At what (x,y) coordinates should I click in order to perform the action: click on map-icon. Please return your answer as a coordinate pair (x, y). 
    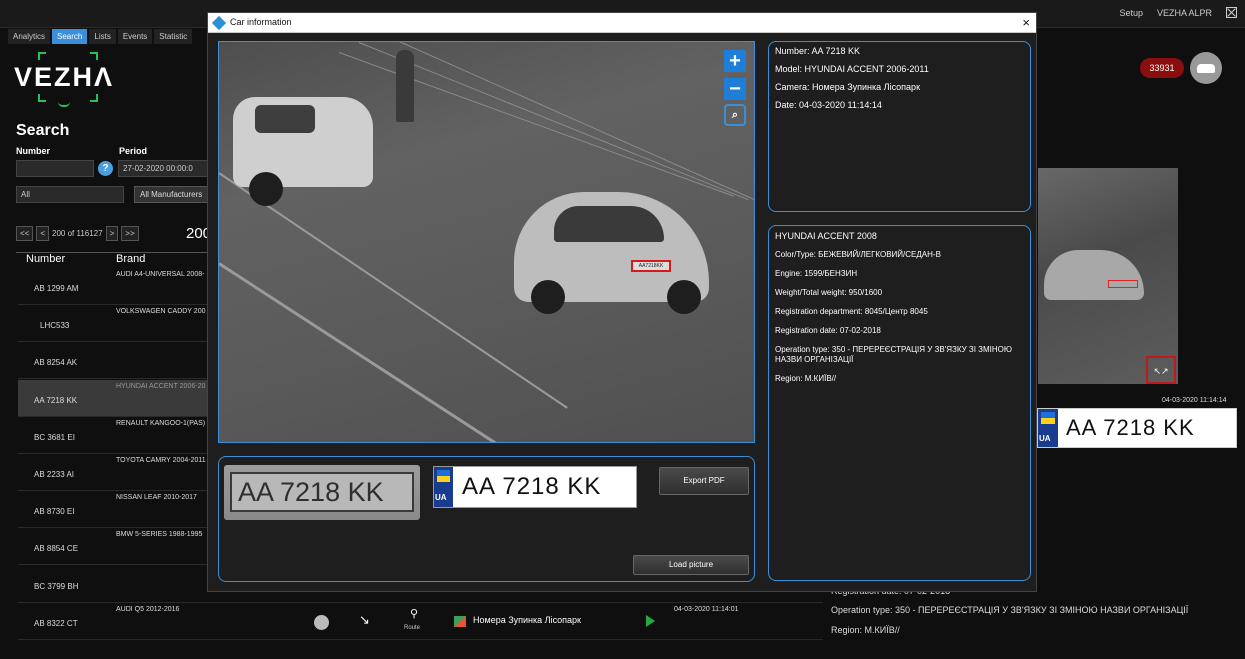
    Looking at the image, I should click on (460, 621).